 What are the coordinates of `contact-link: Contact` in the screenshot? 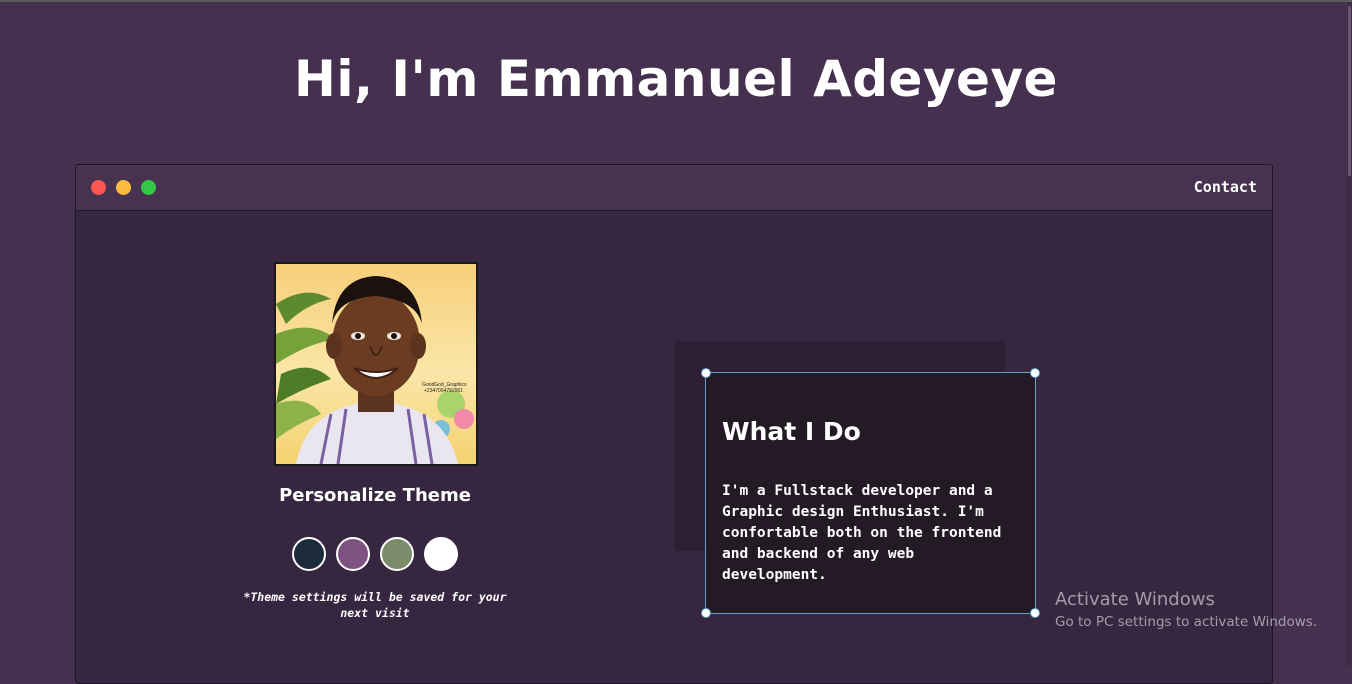 It's located at (1225, 187).